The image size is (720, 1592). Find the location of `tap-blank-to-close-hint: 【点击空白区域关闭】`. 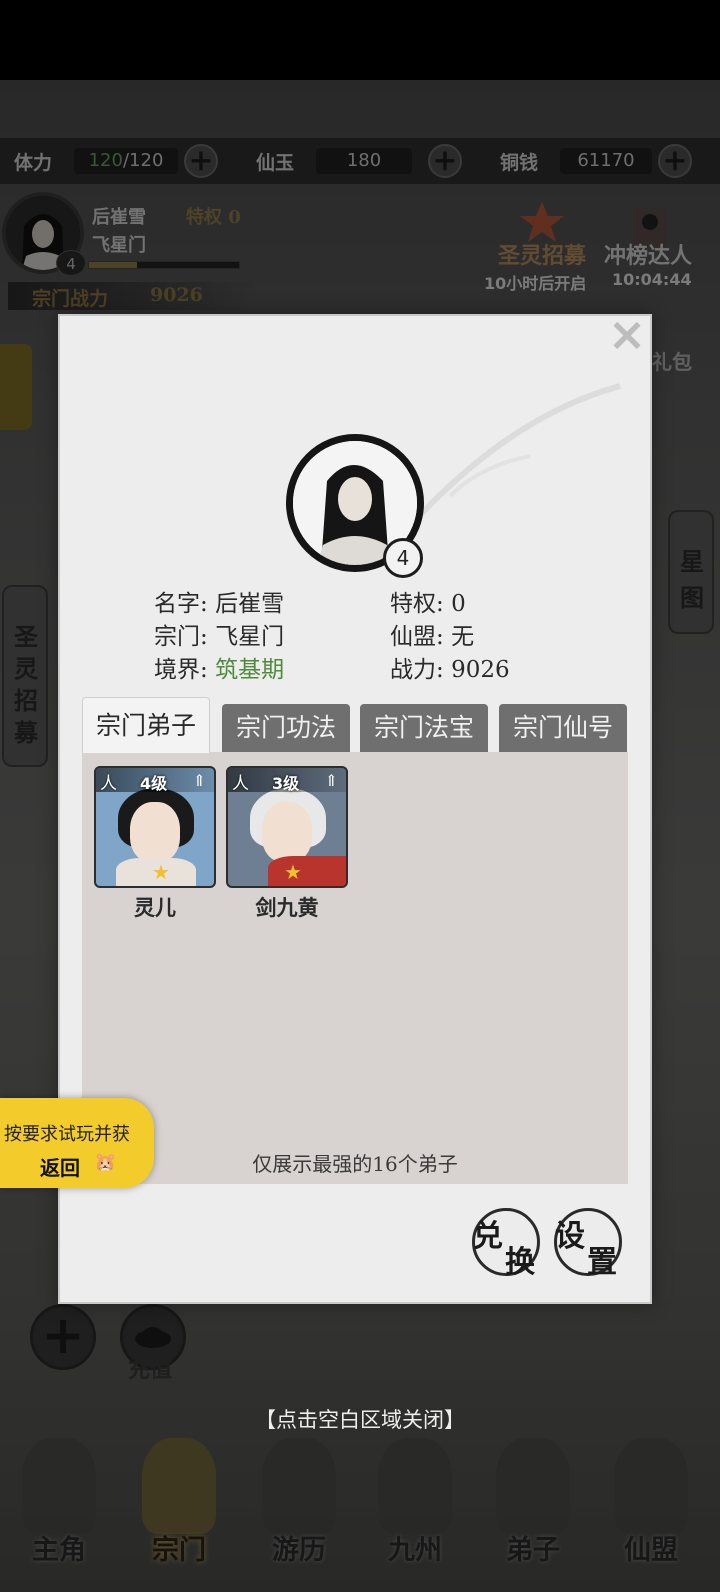

tap-blank-to-close-hint: 【点击空白区域关闭】 is located at coordinates (360, 1420).